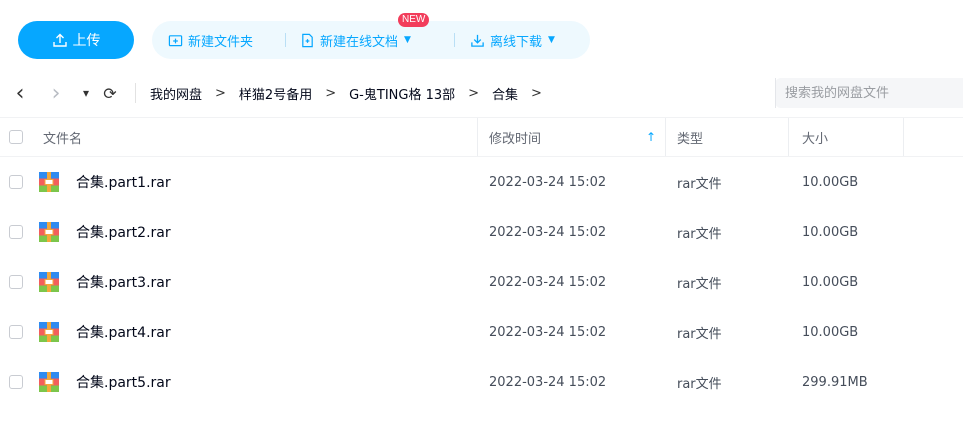  What do you see at coordinates (86, 93) in the screenshot?
I see `history-dropdown-icon: ▾` at bounding box center [86, 93].